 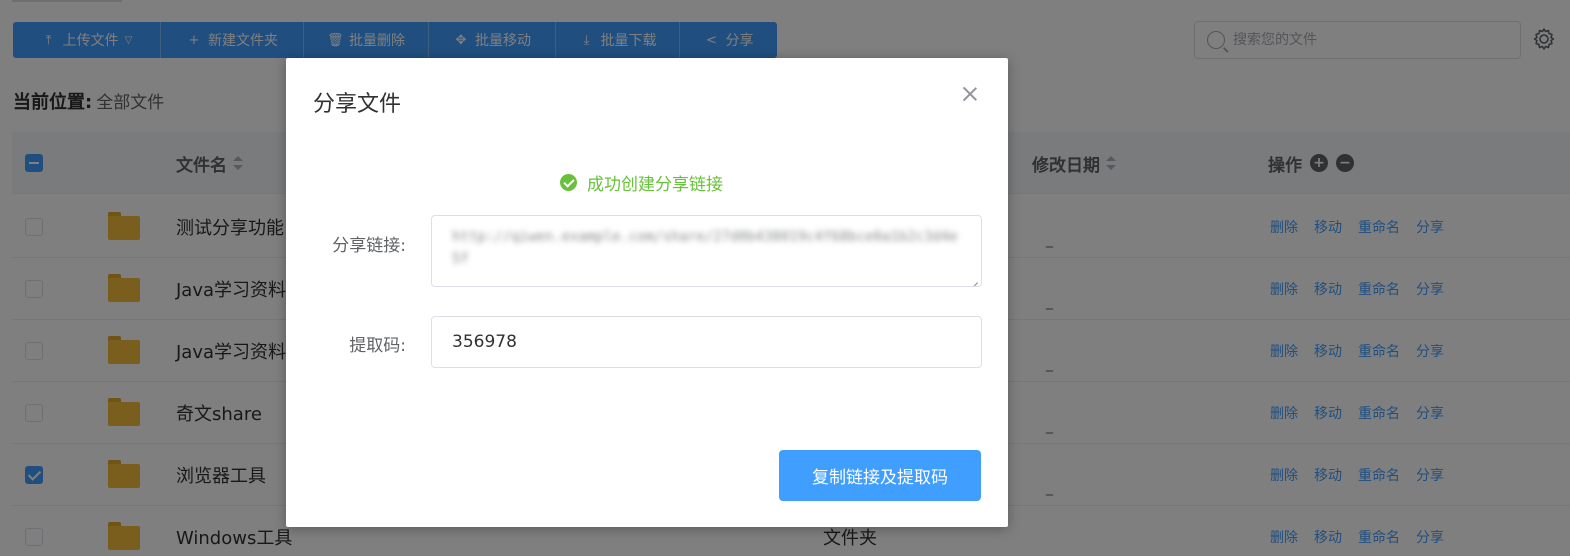 What do you see at coordinates (880, 475) in the screenshot?
I see `copy-link-and-code-button: 复制链接及提取码` at bounding box center [880, 475].